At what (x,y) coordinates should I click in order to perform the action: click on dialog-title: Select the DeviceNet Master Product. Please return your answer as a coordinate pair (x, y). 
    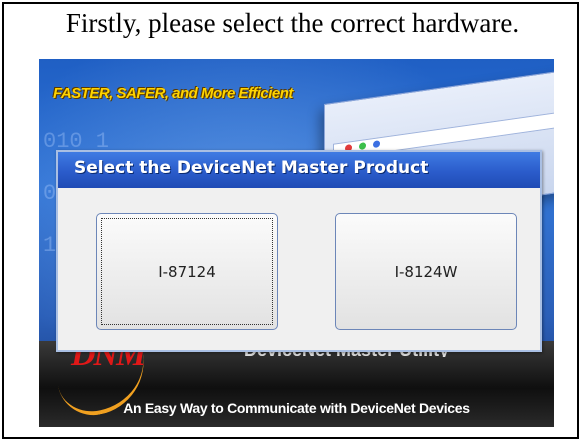
    Looking at the image, I should click on (251, 168).